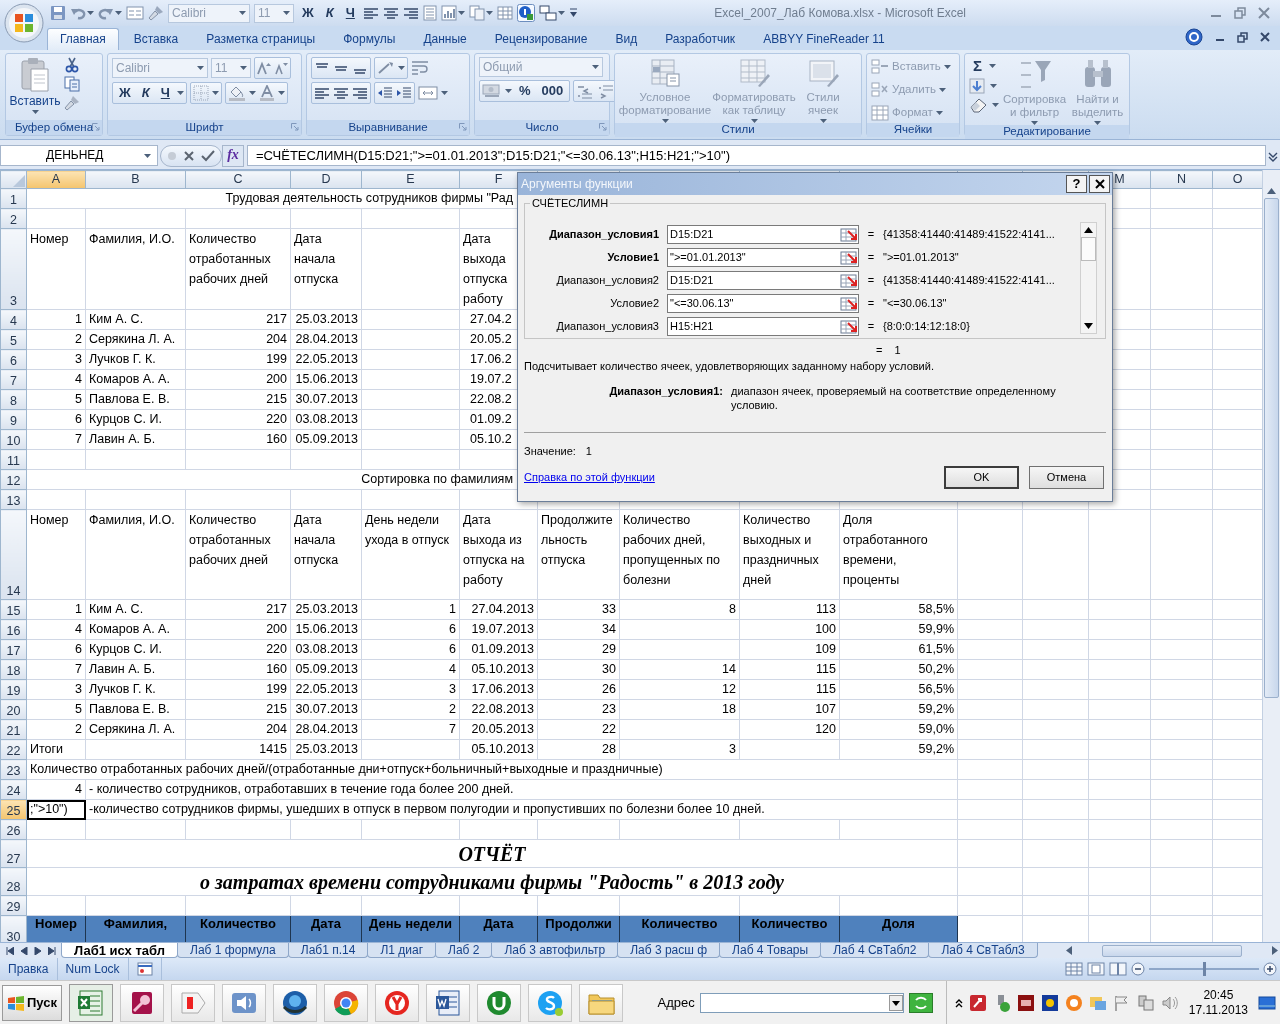 The image size is (1280, 1024). I want to click on page-break-icon, so click(1118, 969).